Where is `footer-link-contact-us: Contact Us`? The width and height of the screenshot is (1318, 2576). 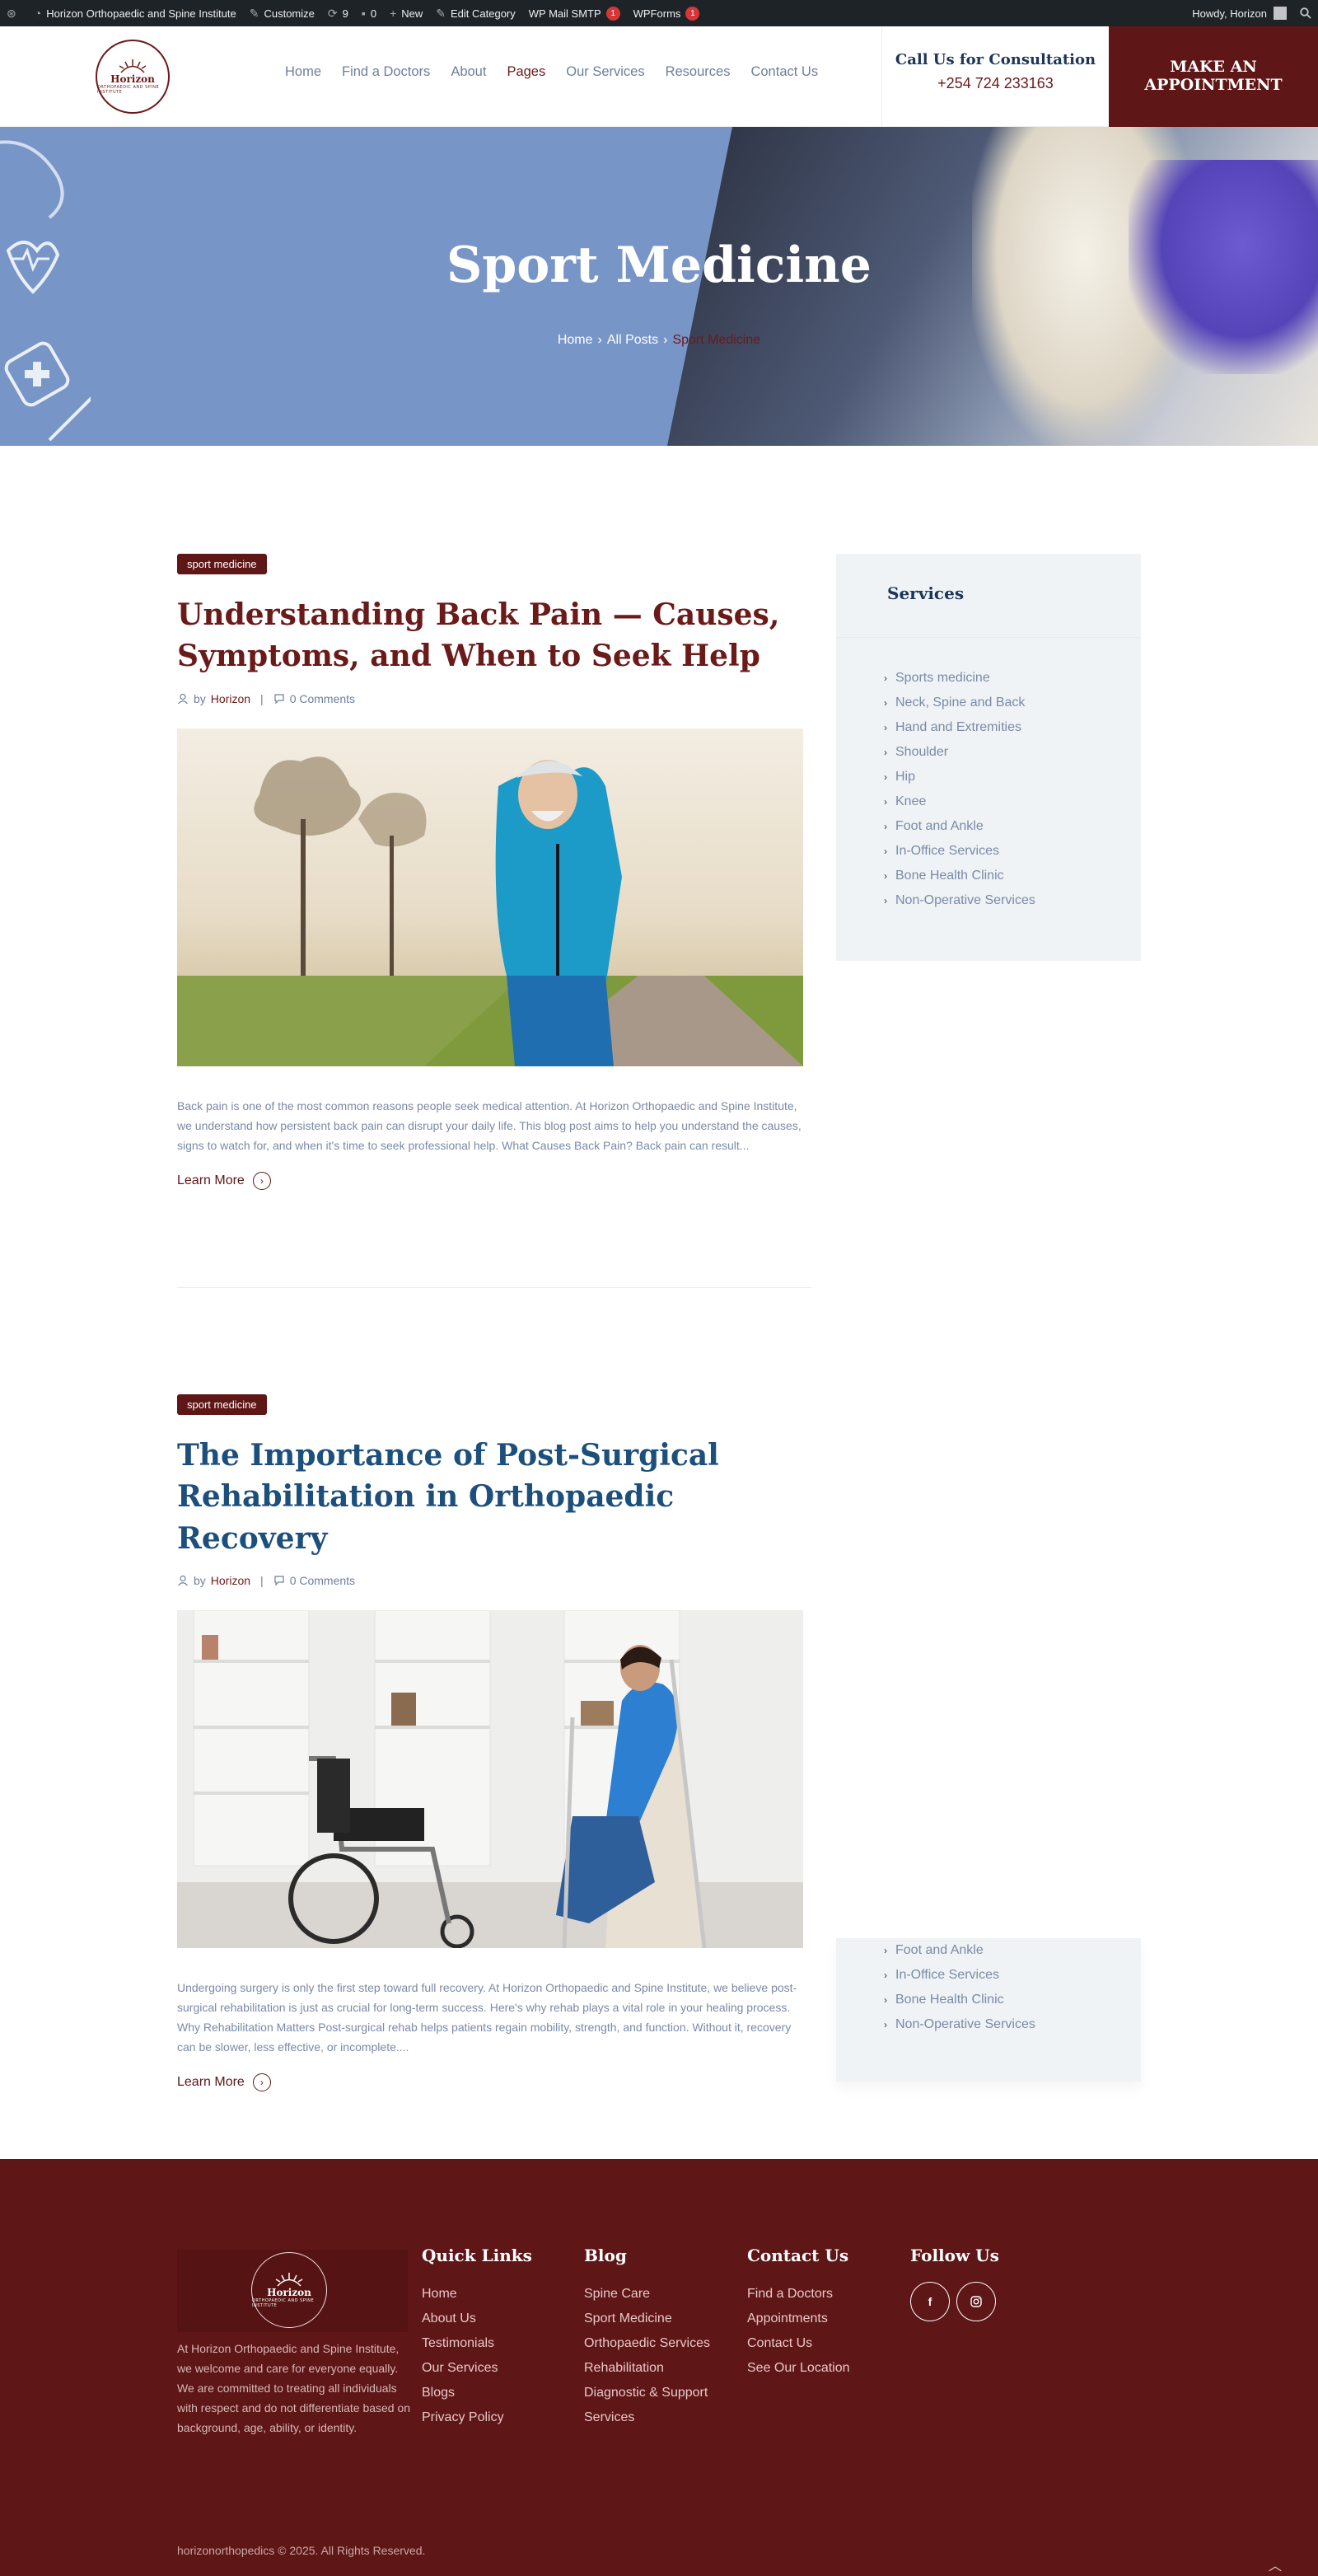 footer-link-contact-us: Contact Us is located at coordinates (798, 2343).